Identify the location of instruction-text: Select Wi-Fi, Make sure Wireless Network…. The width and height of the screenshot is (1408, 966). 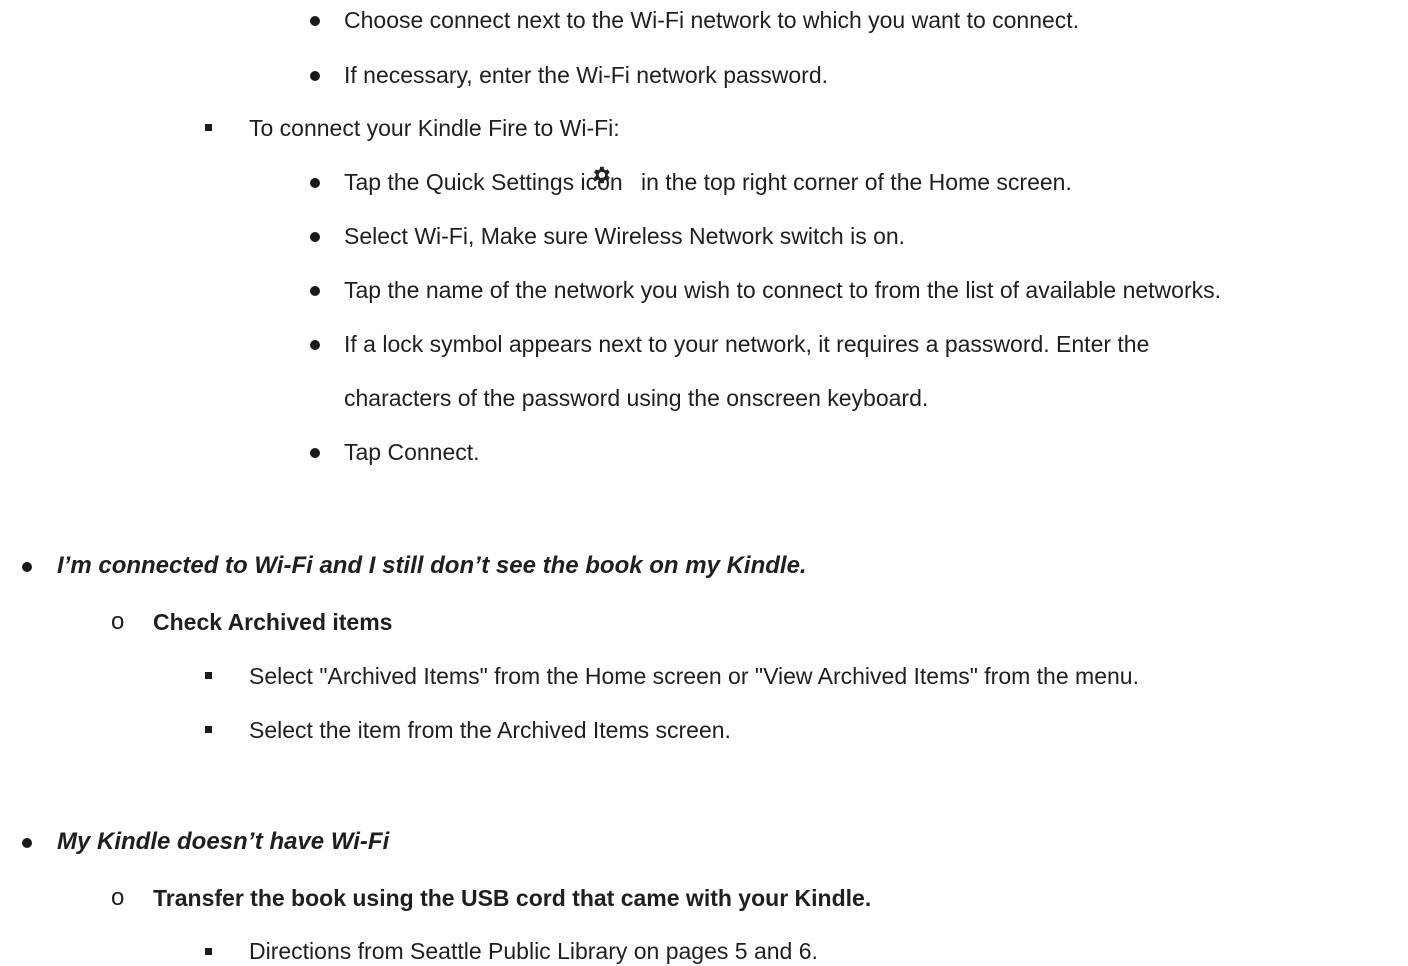
(625, 236).